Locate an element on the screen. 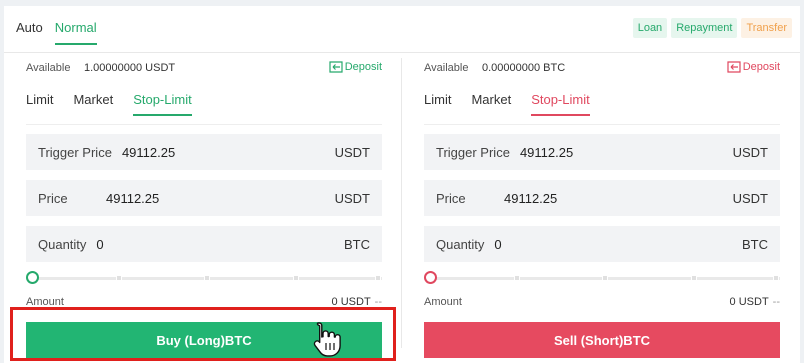  sell-order-tabs: Limit Market Stop-Limit is located at coordinates (507, 104).